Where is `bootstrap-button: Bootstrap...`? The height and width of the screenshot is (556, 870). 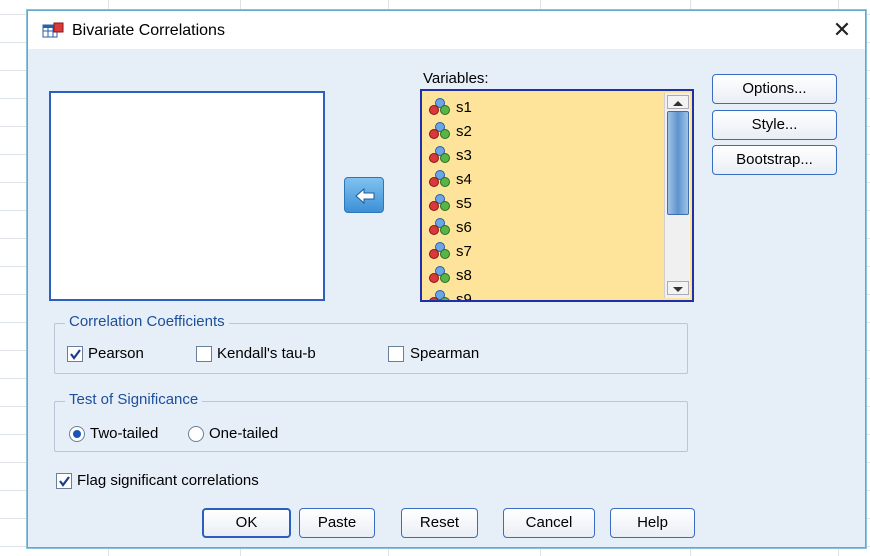 bootstrap-button: Bootstrap... is located at coordinates (774, 160).